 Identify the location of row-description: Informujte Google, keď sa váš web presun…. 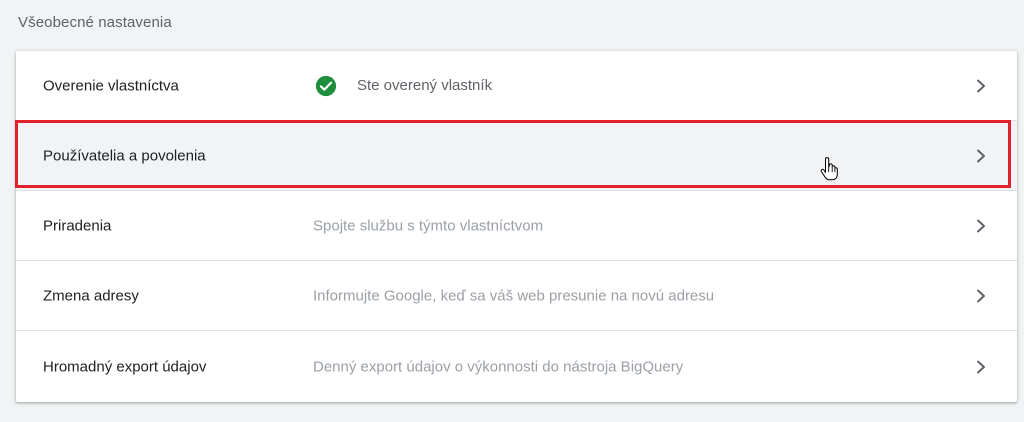
(514, 295).